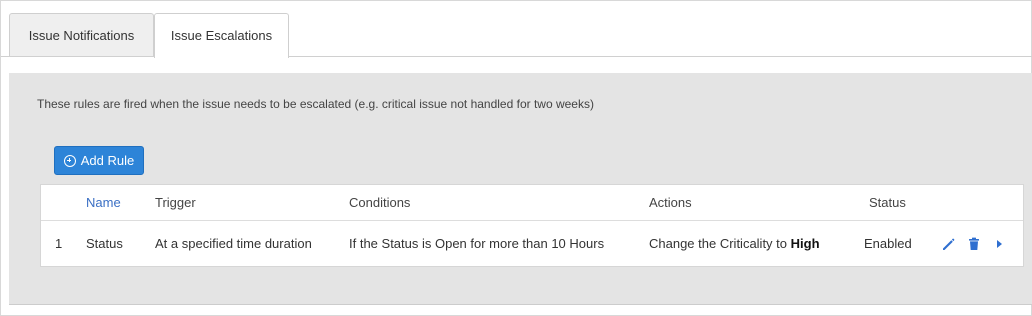 The height and width of the screenshot is (316, 1032). What do you see at coordinates (718, 243) in the screenshot?
I see `rule-actions-text: Change the Criticality to` at bounding box center [718, 243].